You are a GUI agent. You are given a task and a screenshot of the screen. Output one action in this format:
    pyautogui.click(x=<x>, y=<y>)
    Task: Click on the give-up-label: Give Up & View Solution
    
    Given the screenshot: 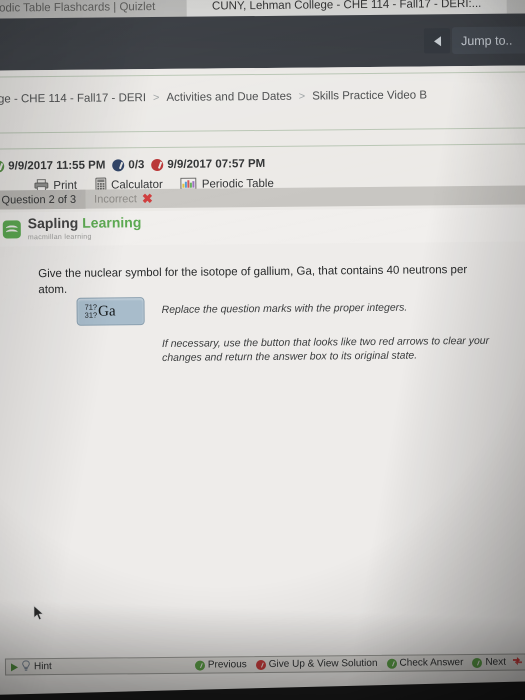 What is the action you would take?
    pyautogui.click(x=323, y=663)
    